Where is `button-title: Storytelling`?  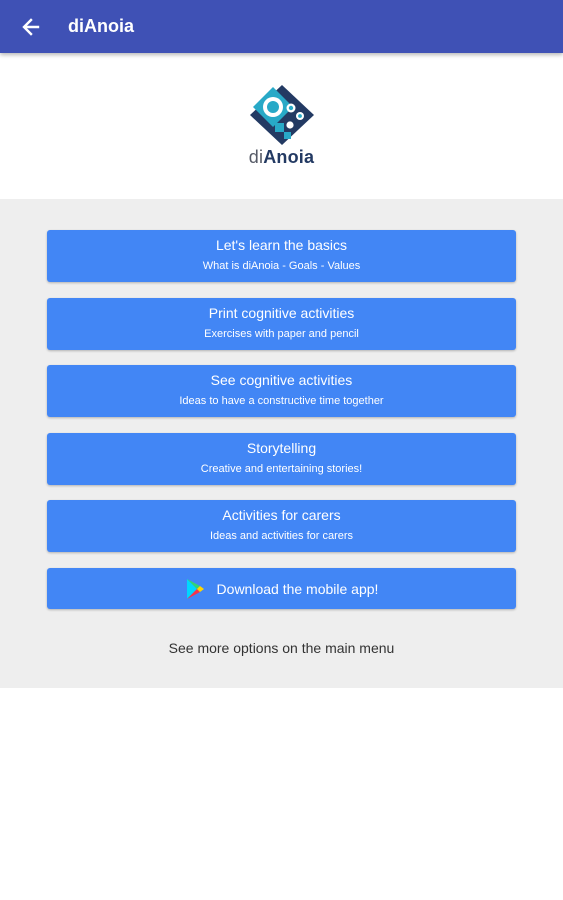 button-title: Storytelling is located at coordinates (281, 448).